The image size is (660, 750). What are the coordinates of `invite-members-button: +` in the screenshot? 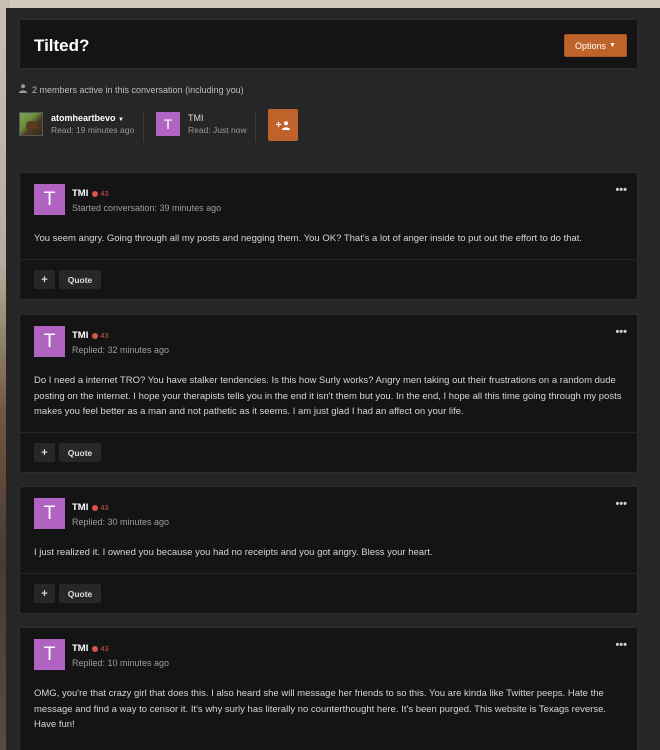 It's located at (283, 125).